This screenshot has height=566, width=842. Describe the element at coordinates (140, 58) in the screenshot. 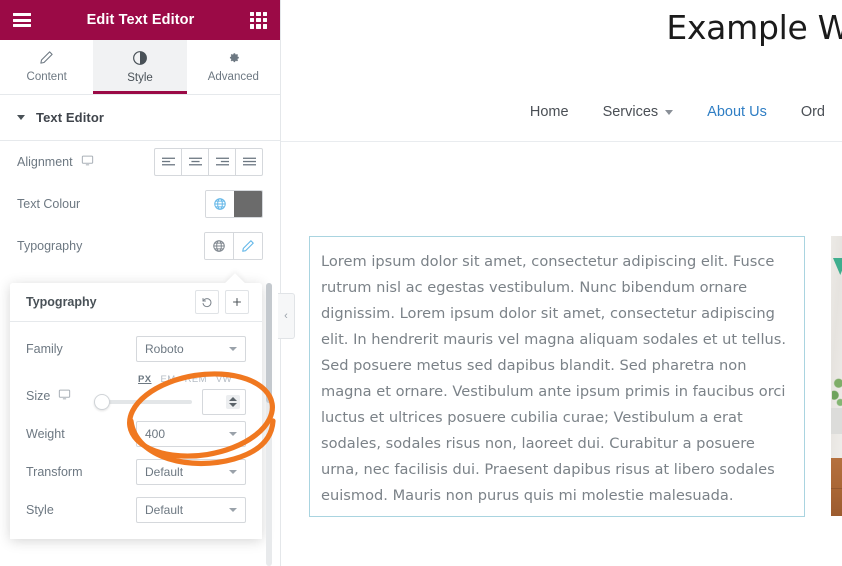

I see `contrast-icon` at that location.